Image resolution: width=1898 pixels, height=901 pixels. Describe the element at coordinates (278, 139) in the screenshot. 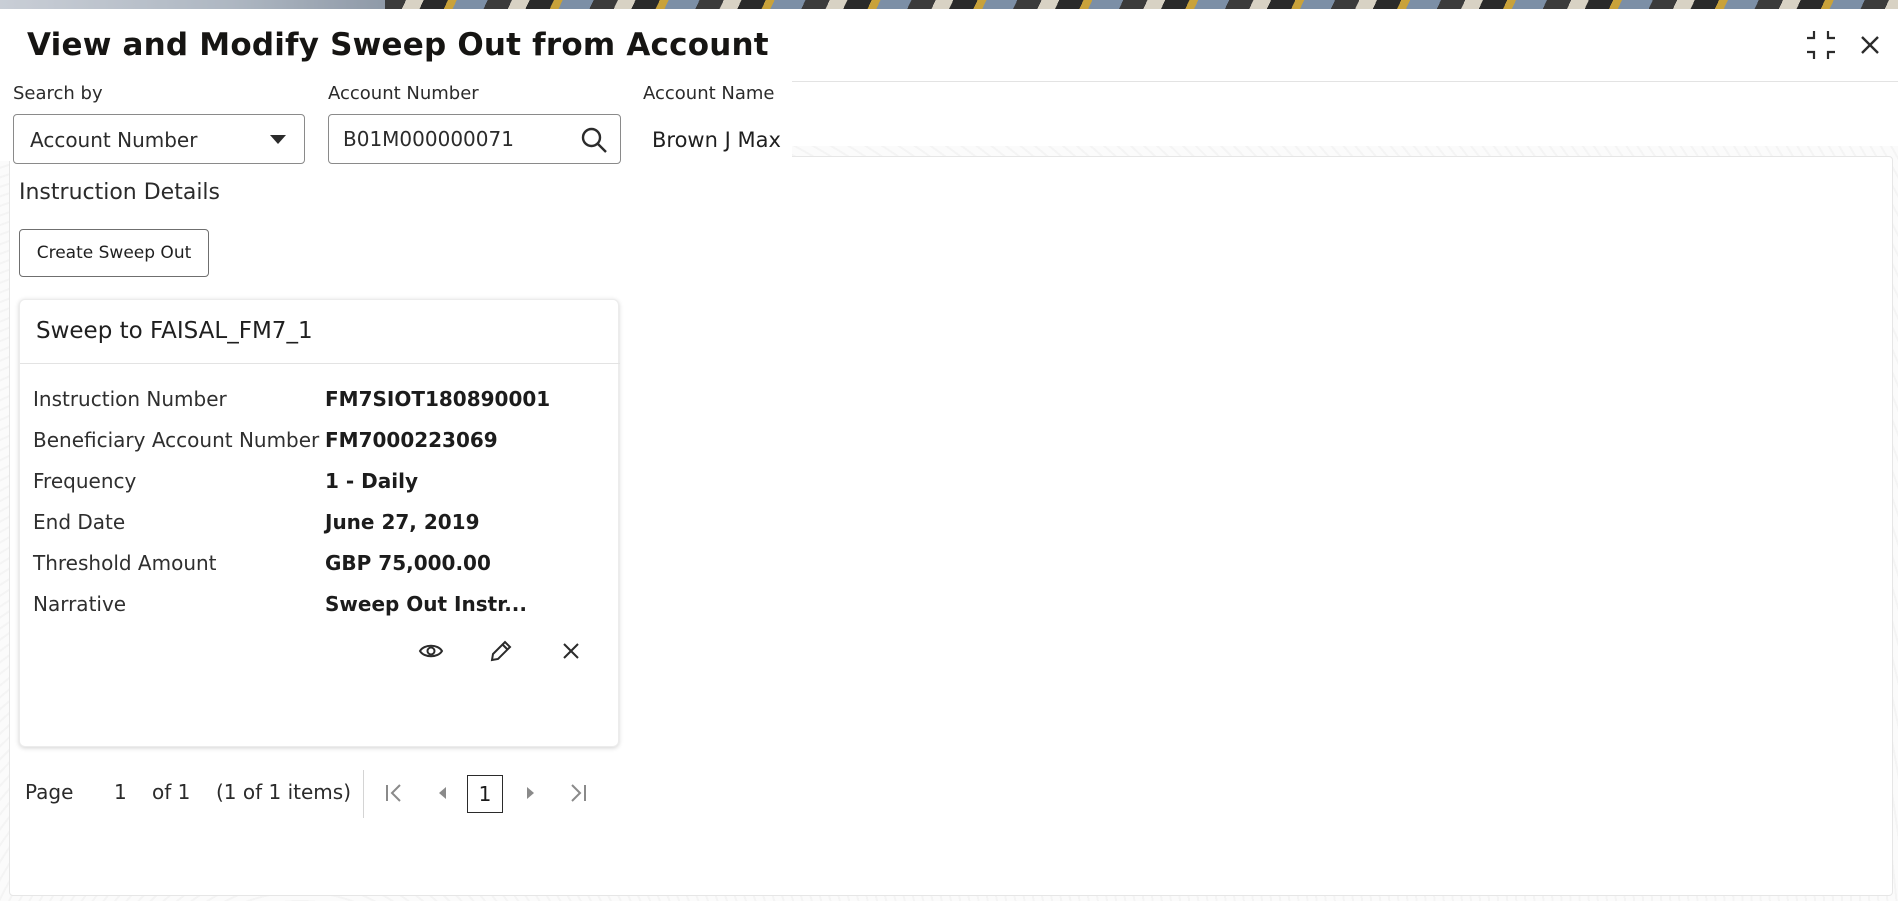

I see `chevron-down-icon` at that location.